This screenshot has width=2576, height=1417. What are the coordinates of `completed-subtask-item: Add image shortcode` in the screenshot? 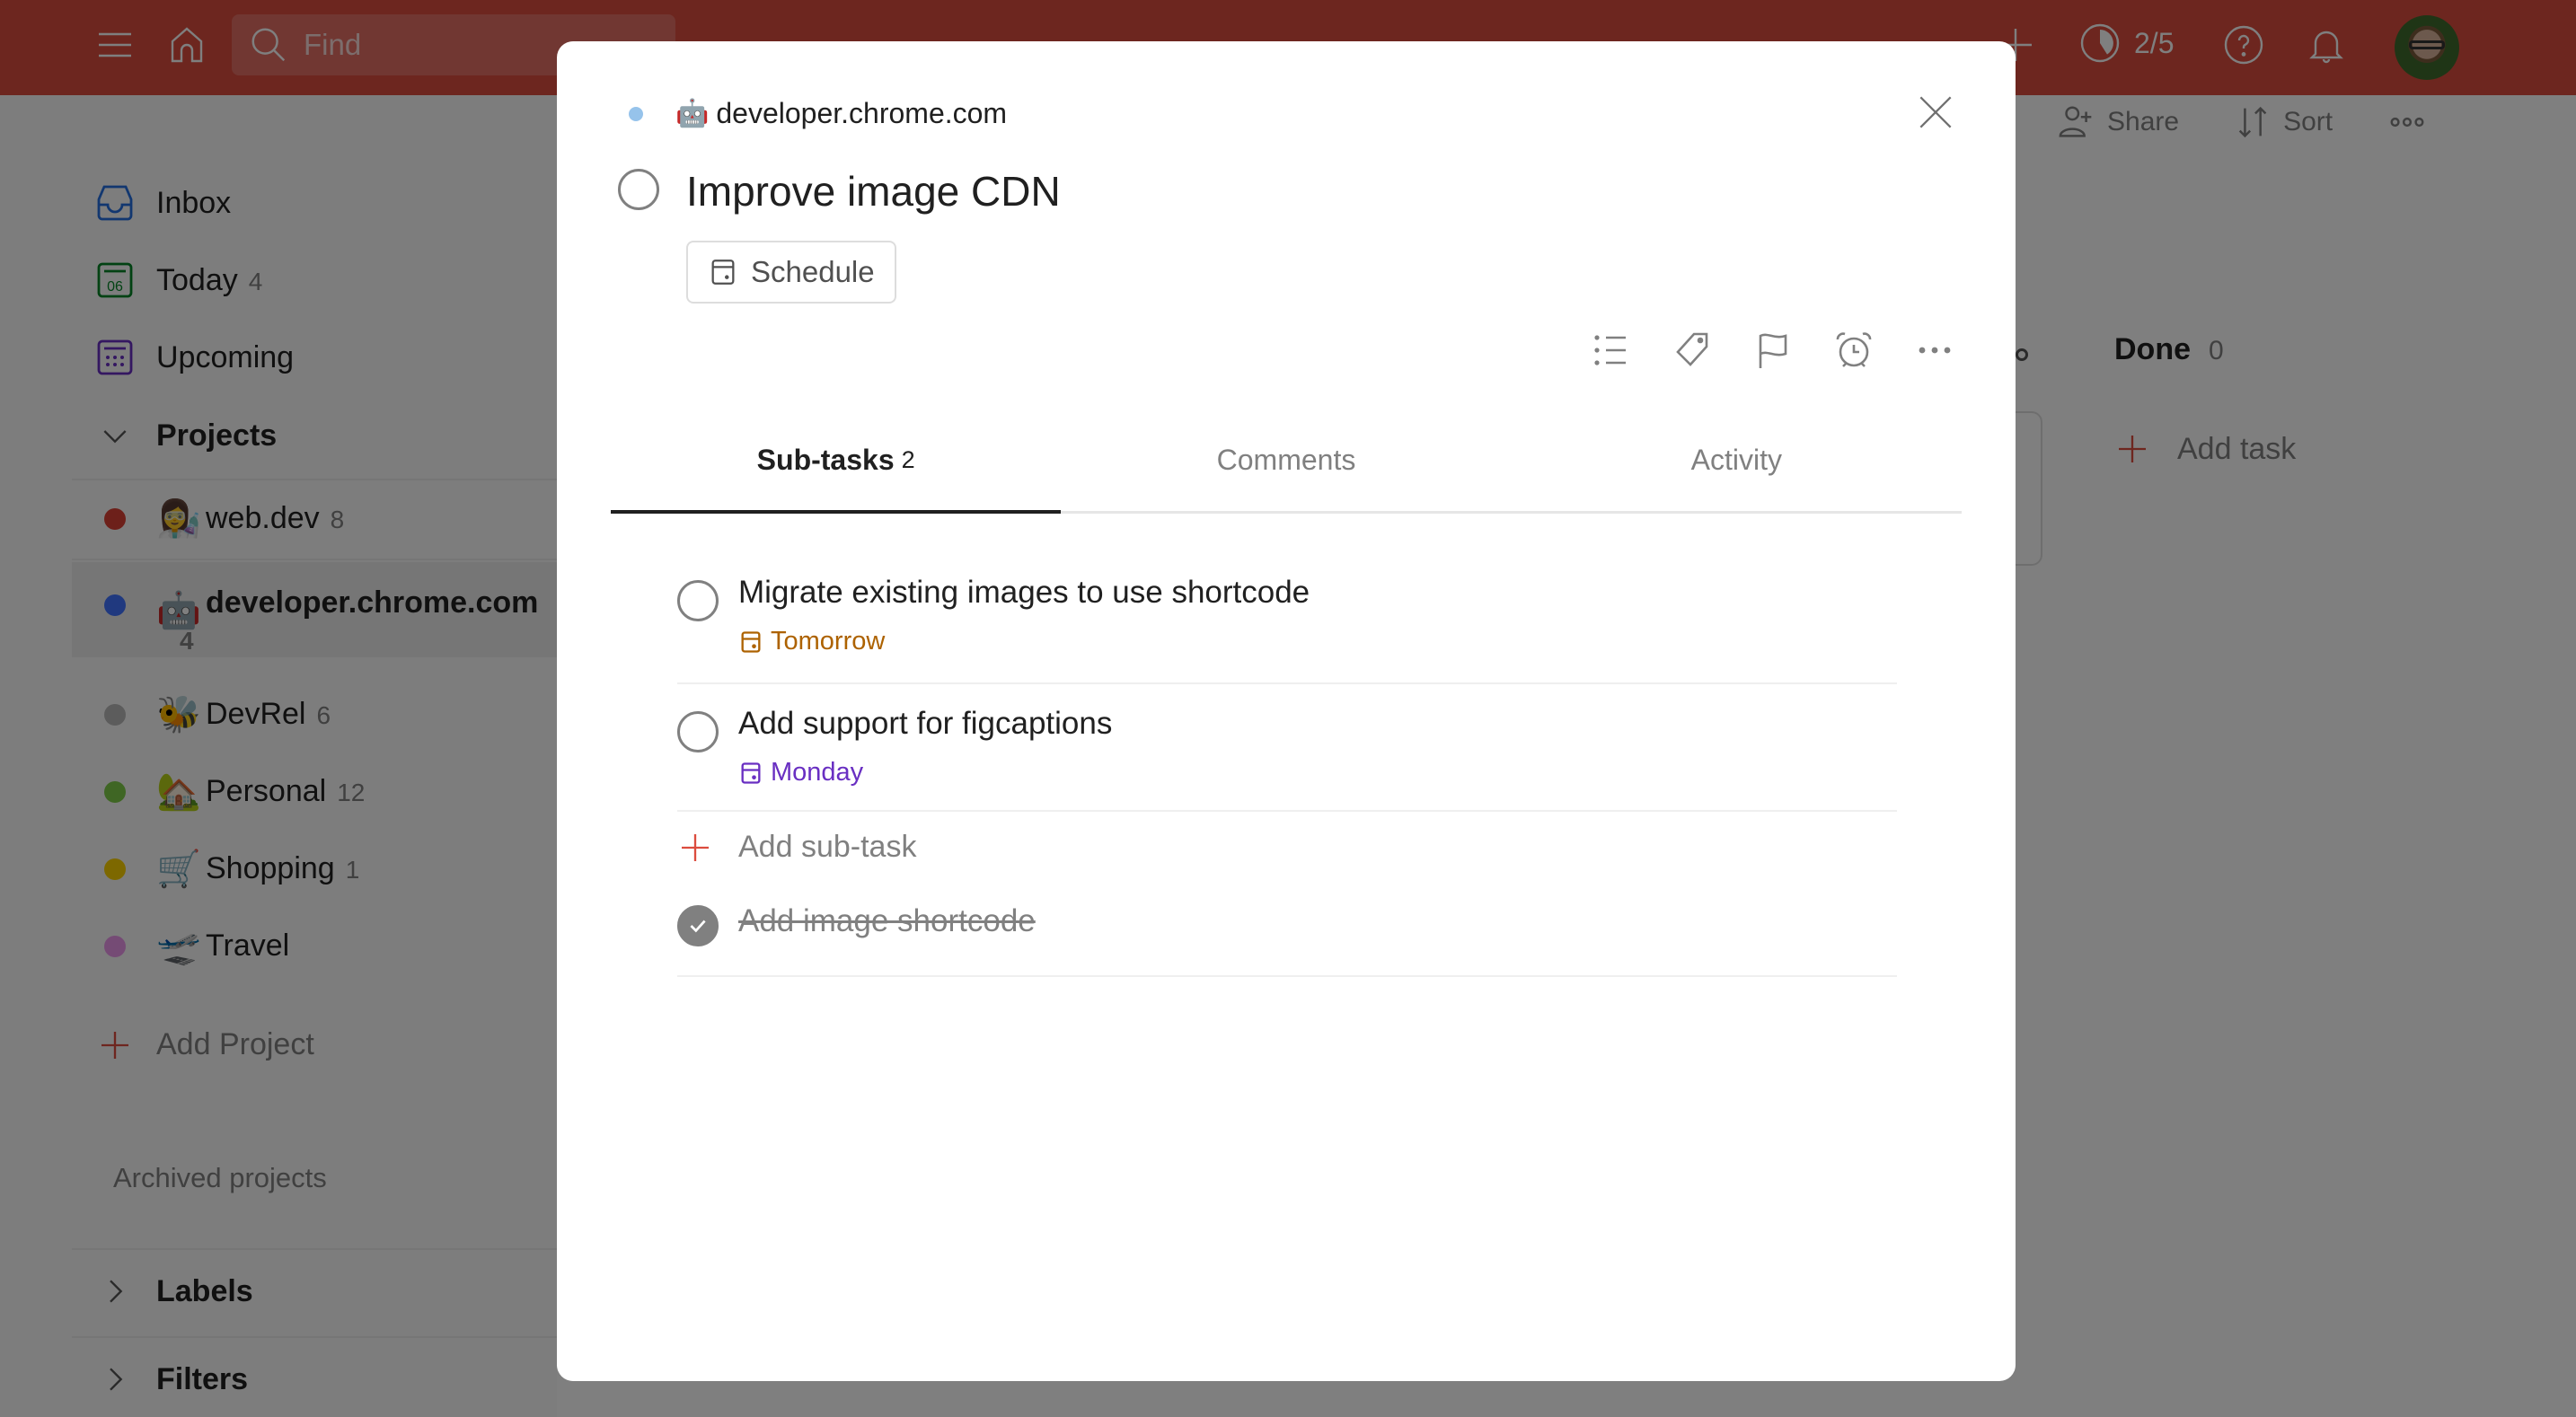 It's located at (1287, 931).